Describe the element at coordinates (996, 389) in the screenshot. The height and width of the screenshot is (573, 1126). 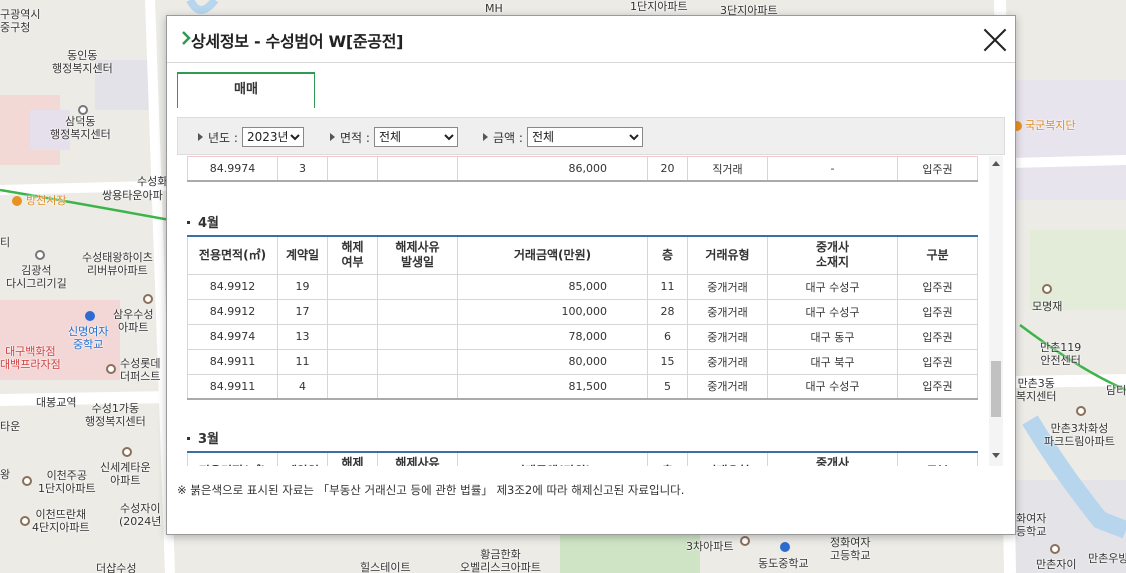
I see `scrollbar-thumb` at that location.